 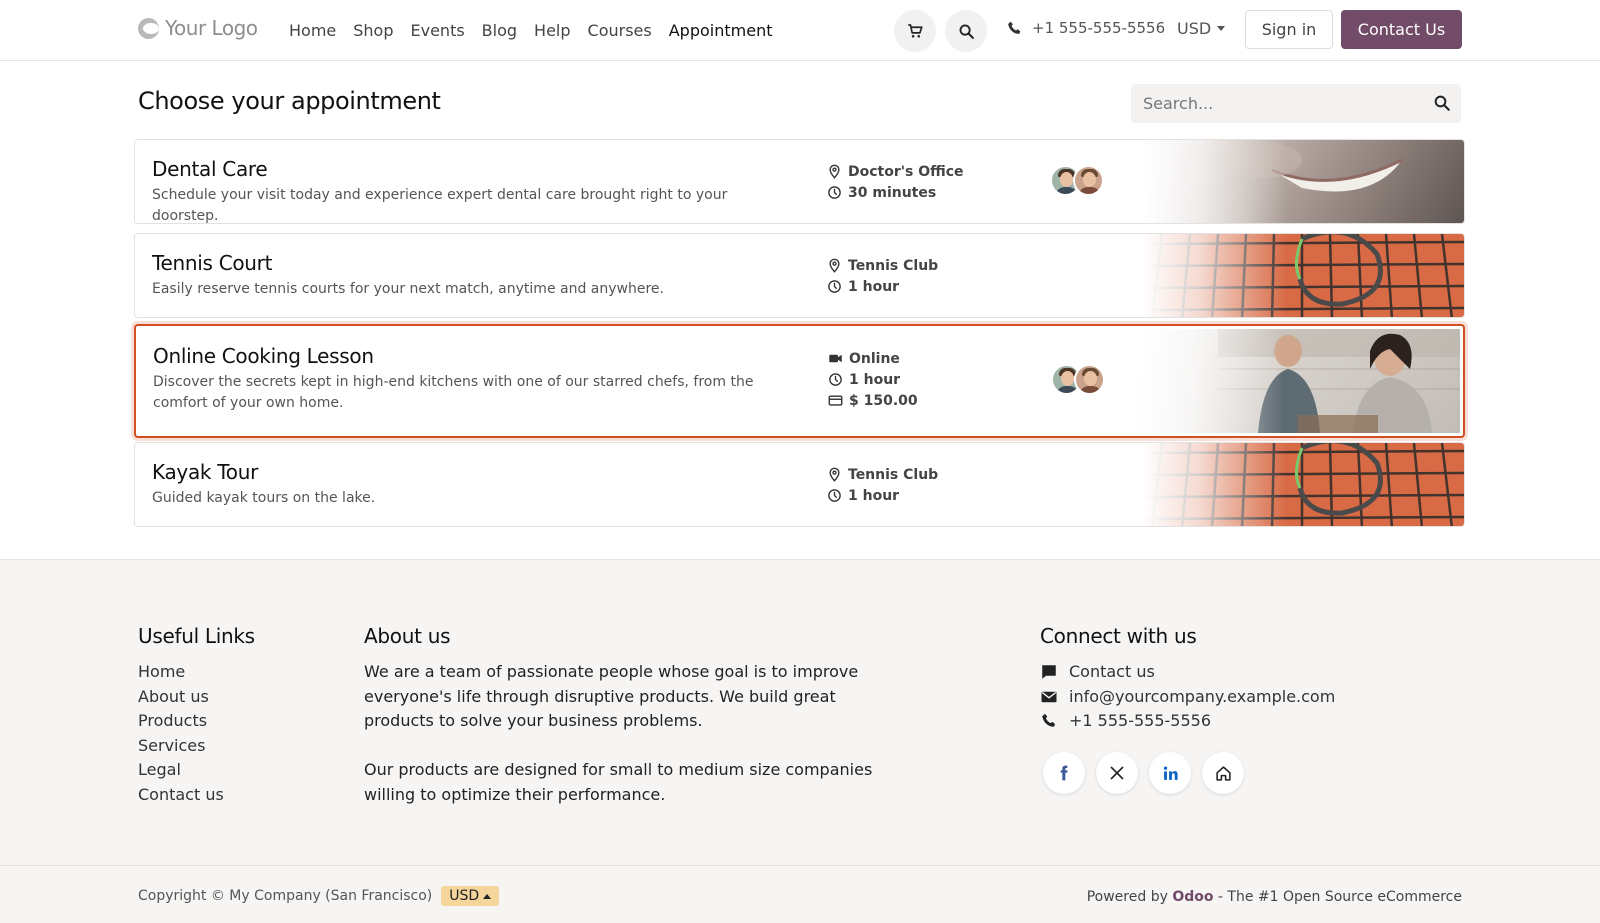 I want to click on avatar, so click(x=1089, y=379).